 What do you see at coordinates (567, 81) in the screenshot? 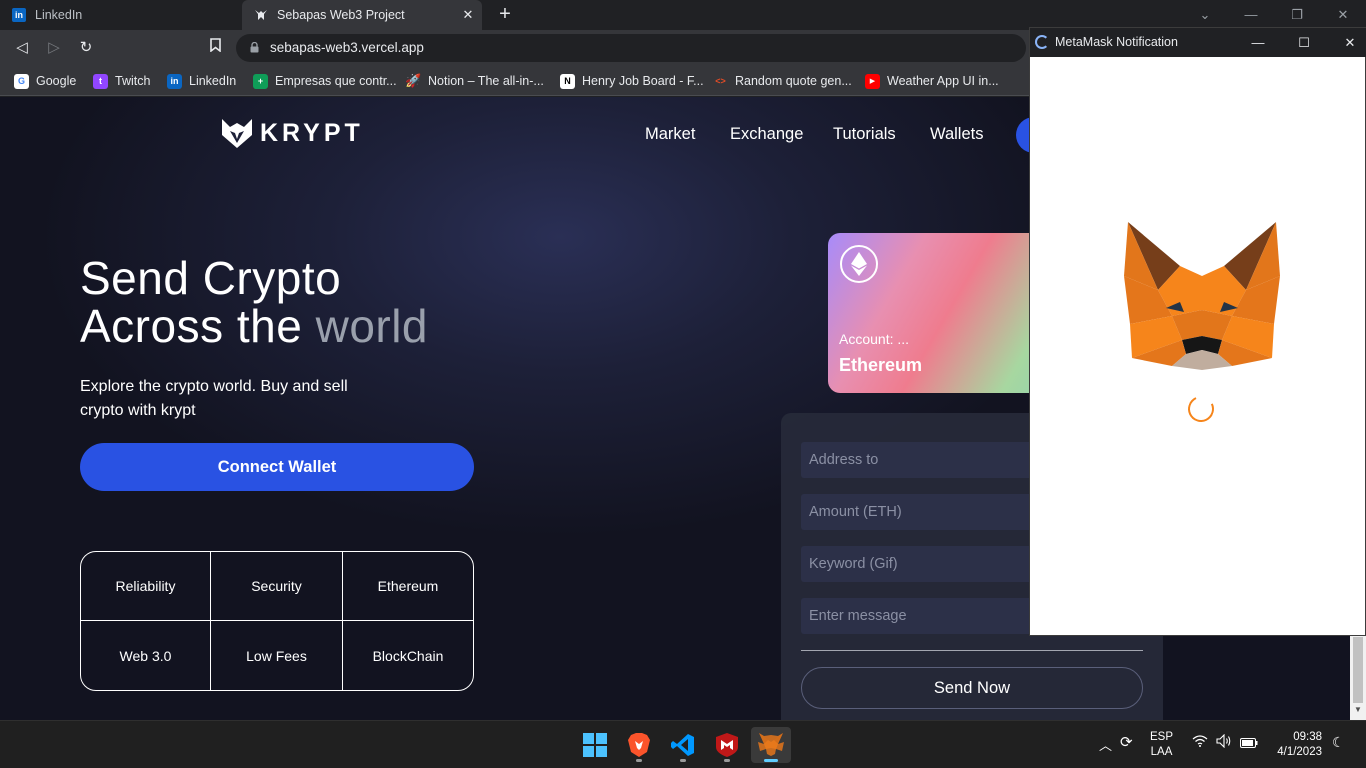
I see `notion-icon: N` at bounding box center [567, 81].